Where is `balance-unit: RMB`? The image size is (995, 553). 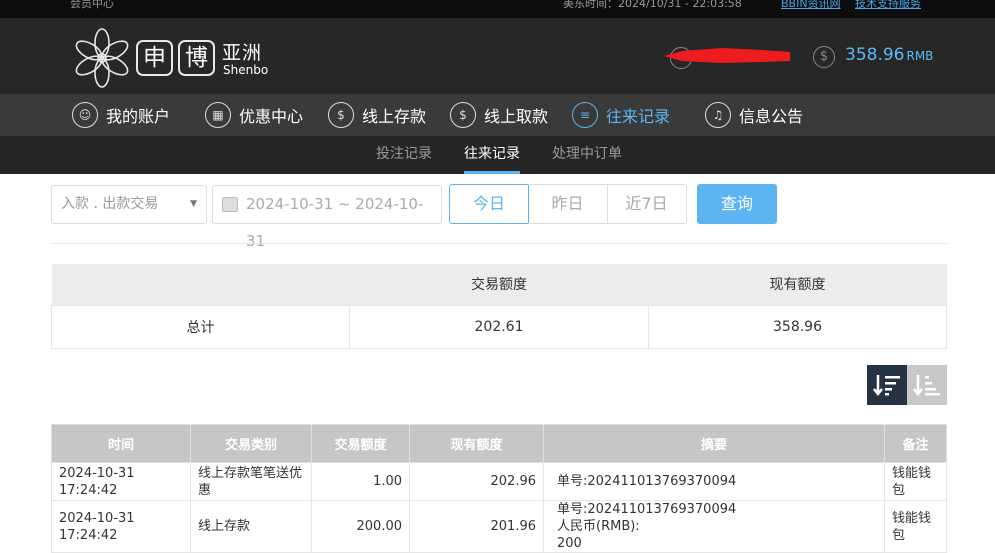
balance-unit: RMB is located at coordinates (920, 56).